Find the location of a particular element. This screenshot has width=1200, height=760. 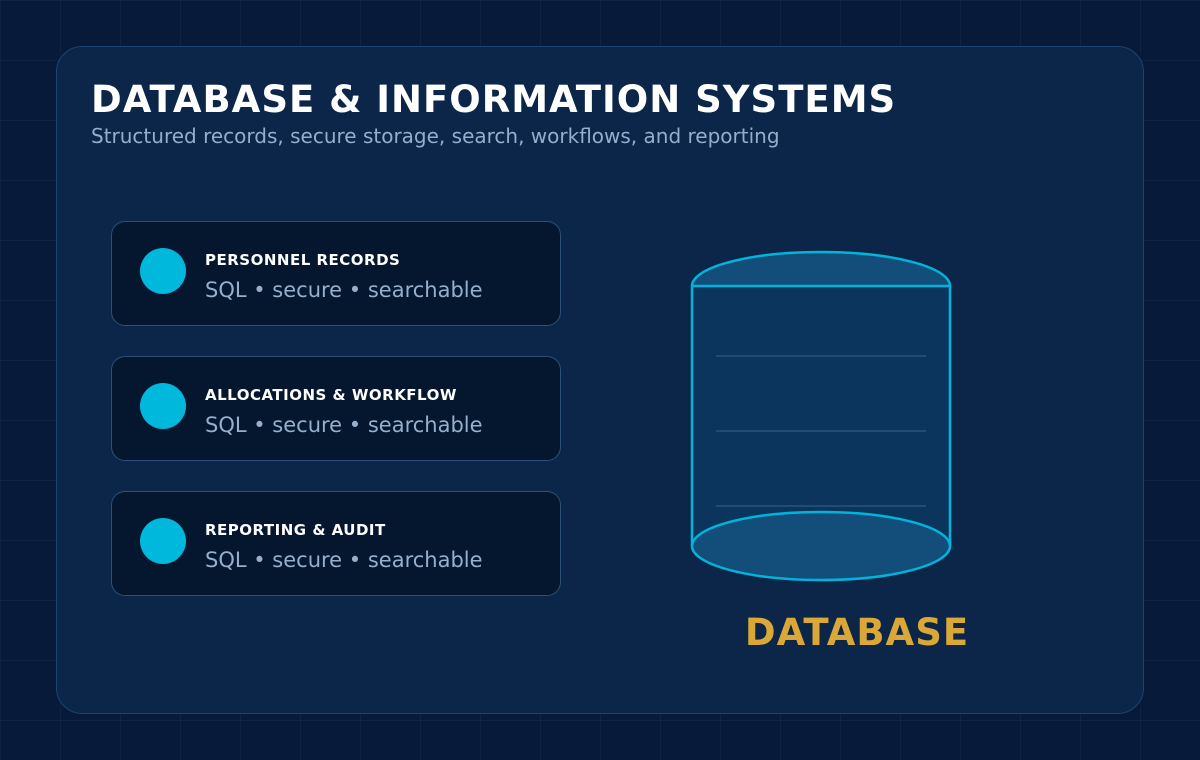

database-label: DATABASE is located at coordinates (857, 632).